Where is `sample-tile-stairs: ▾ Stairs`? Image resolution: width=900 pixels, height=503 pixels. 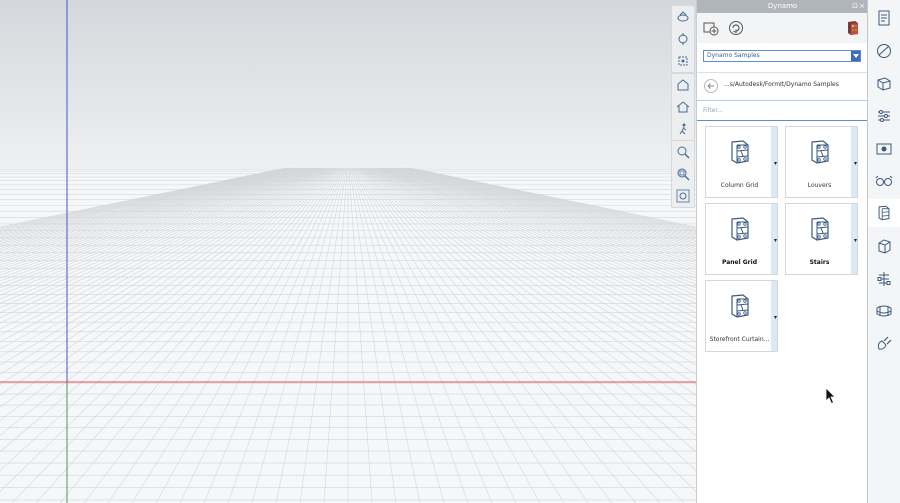 sample-tile-stairs: ▾ Stairs is located at coordinates (821, 239).